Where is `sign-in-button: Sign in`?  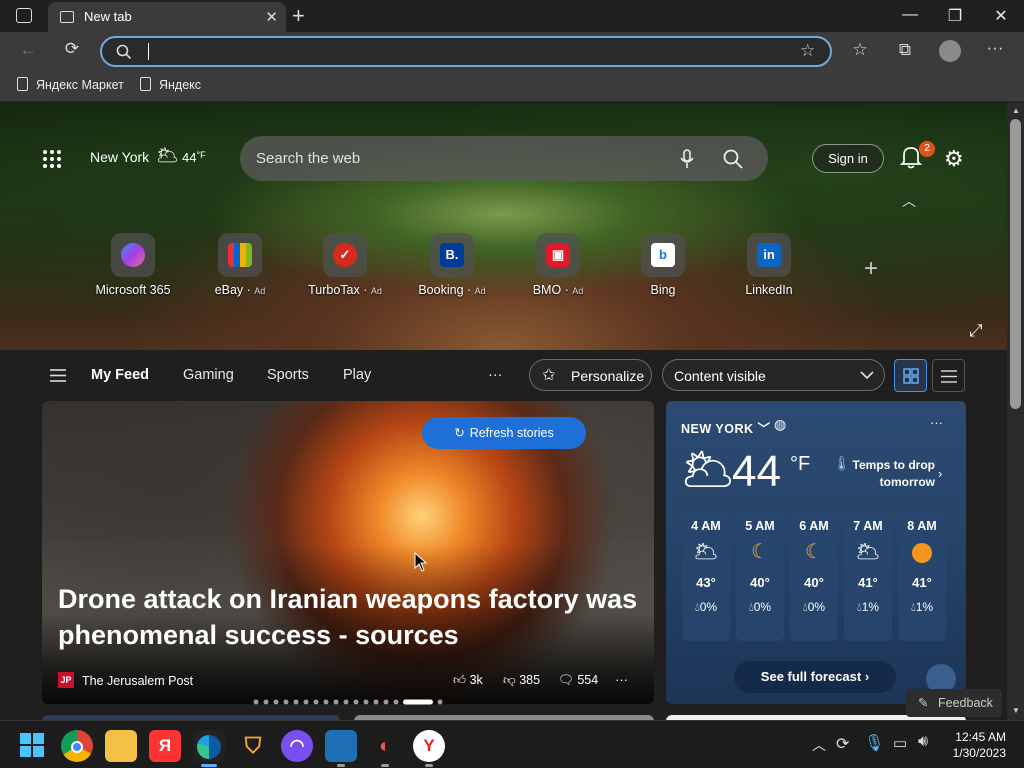 sign-in-button: Sign in is located at coordinates (848, 158).